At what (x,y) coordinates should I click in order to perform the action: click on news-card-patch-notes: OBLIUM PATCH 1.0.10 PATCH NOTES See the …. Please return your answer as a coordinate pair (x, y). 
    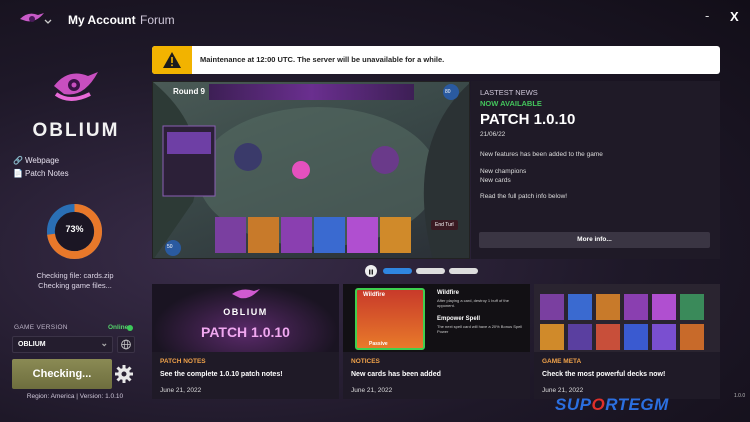
    Looking at the image, I should click on (245, 341).